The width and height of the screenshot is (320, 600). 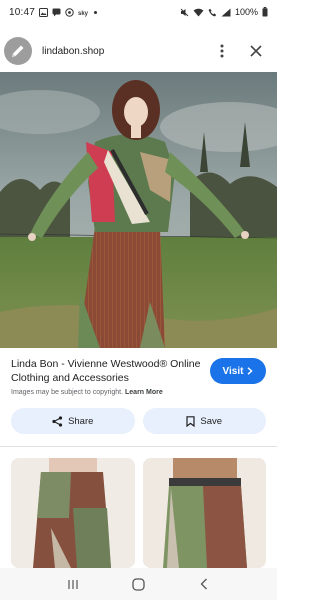 I want to click on divider, so click(x=138, y=446).